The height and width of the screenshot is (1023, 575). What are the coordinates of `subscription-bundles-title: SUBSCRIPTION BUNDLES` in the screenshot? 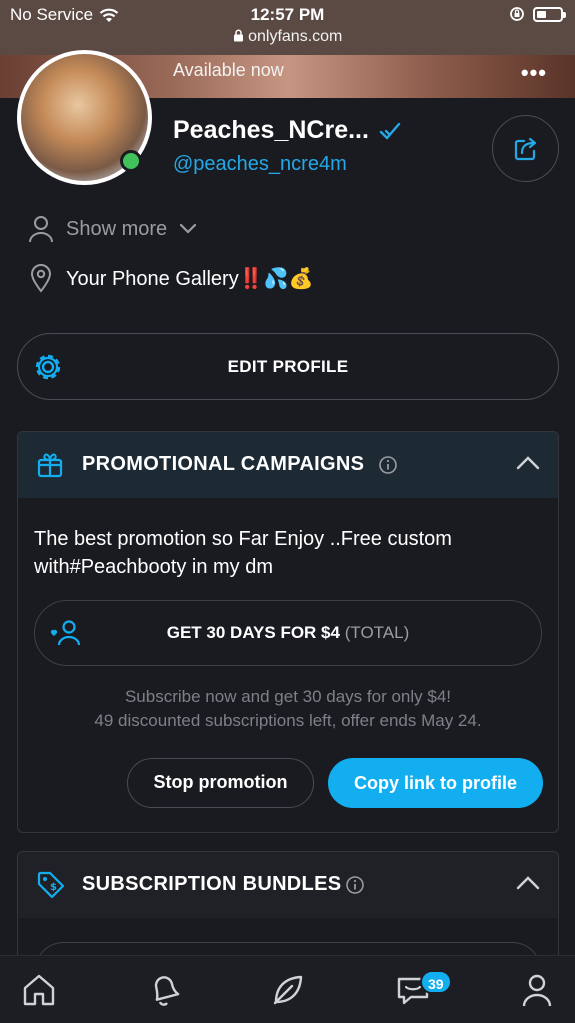 It's located at (212, 884).